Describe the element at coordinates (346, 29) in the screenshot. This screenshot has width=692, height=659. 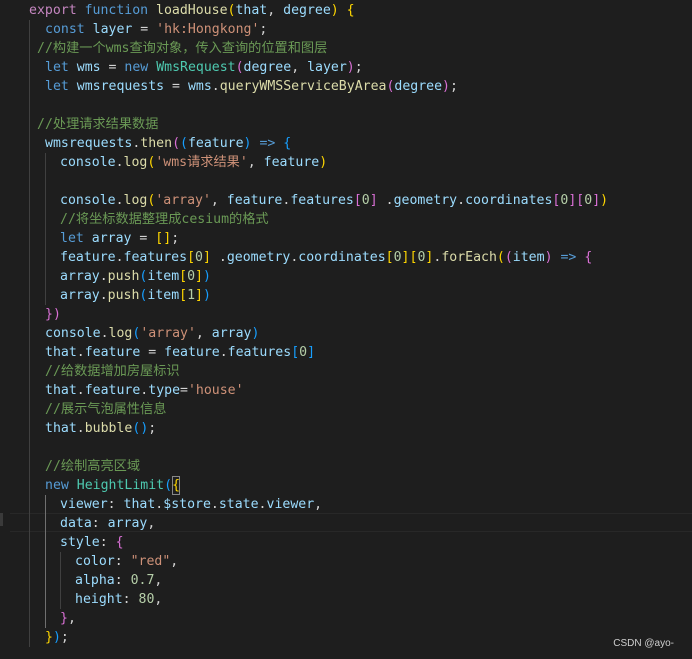
I see `code-line: const layer = 'hk:Hongkong';` at that location.